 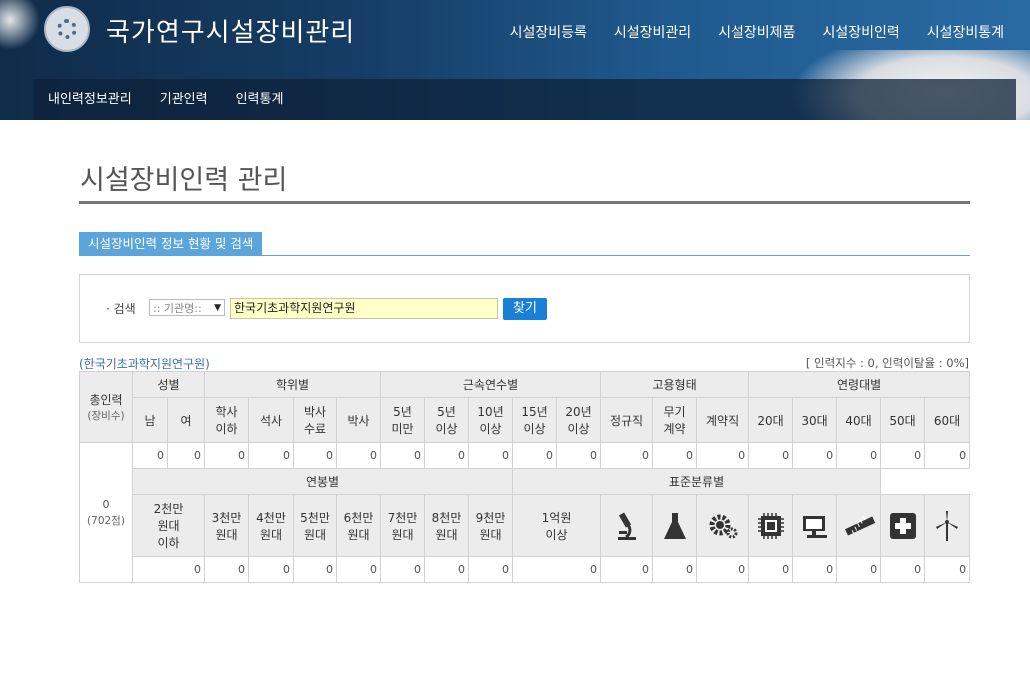 I want to click on total-equipment: (702점), so click(x=106, y=520).